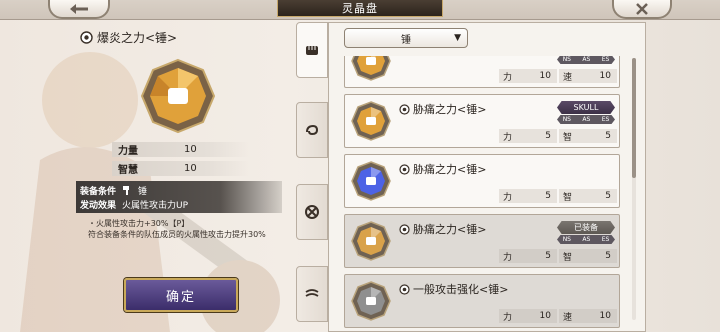 Image resolution: width=720 pixels, height=332 pixels. I want to click on gem-description: ・火属性攻击力+30%【P】 符合装备条件的队伍成员的火属性攻击力提升30%, so click(188, 229).